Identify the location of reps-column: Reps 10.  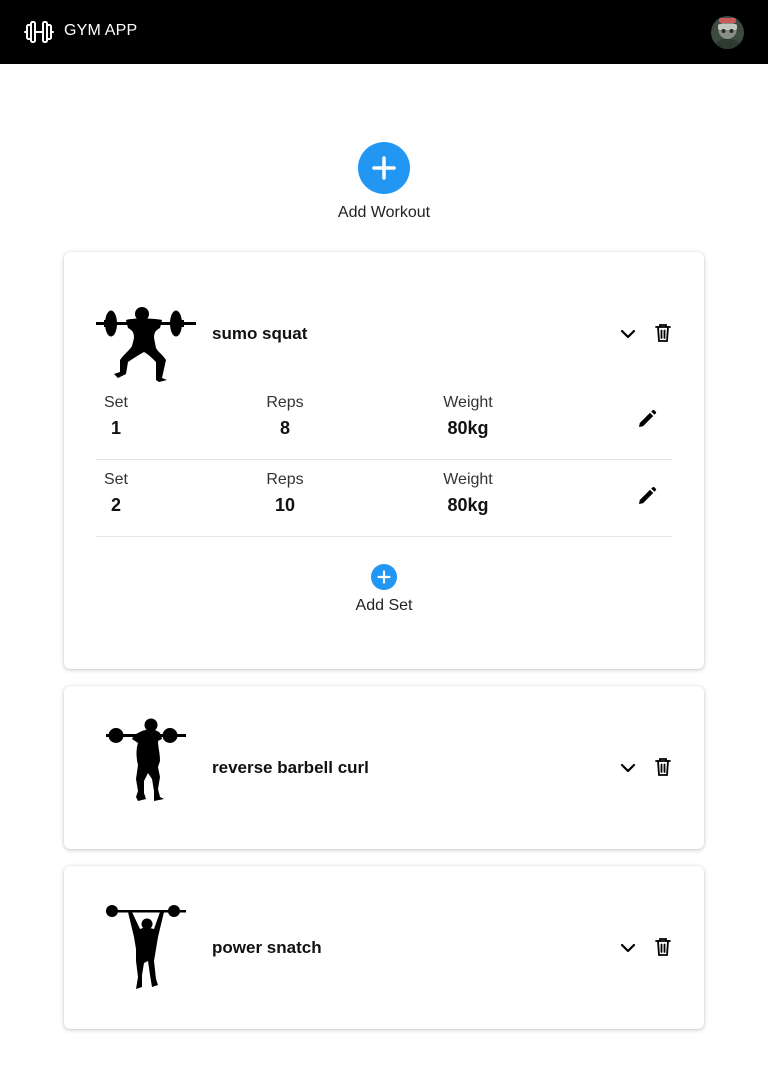
(285, 493).